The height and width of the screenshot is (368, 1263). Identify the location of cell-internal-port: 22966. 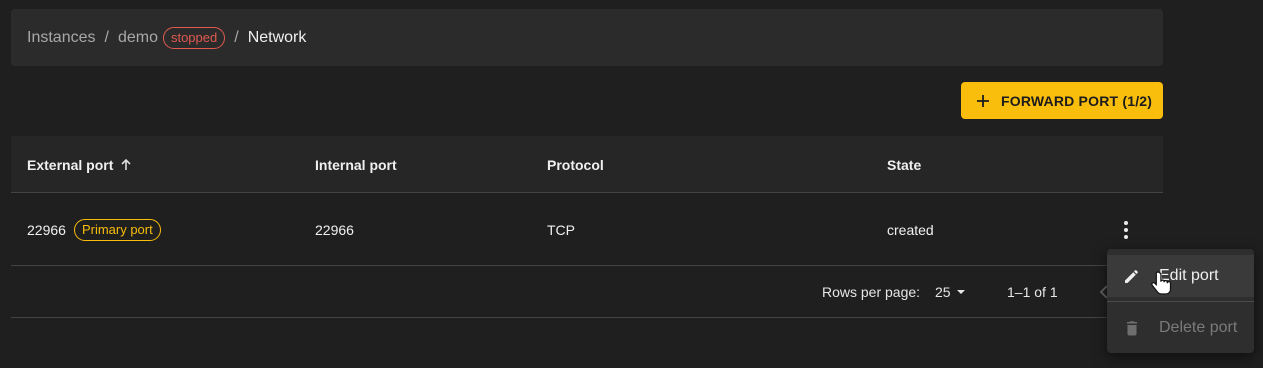
(334, 229).